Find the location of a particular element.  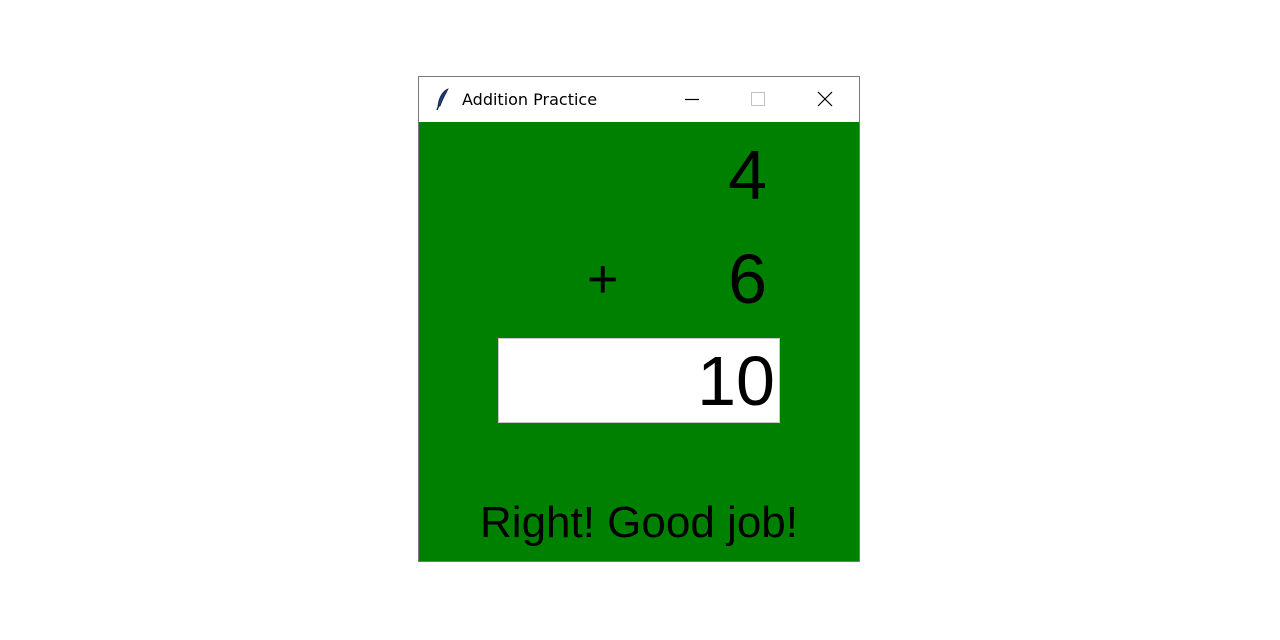

close-button is located at coordinates (824, 99).